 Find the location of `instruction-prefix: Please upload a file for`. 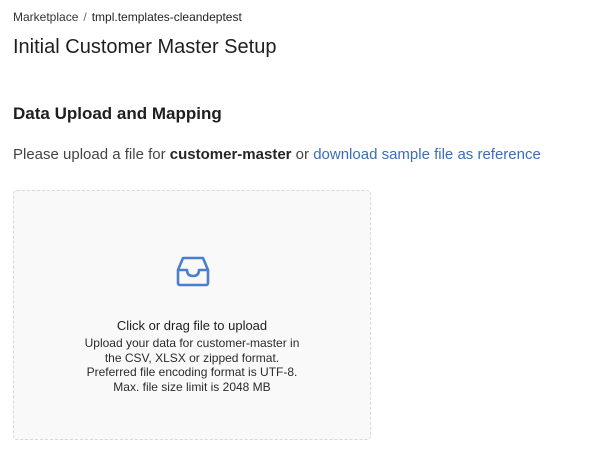

instruction-prefix: Please upload a file for is located at coordinates (91, 154).